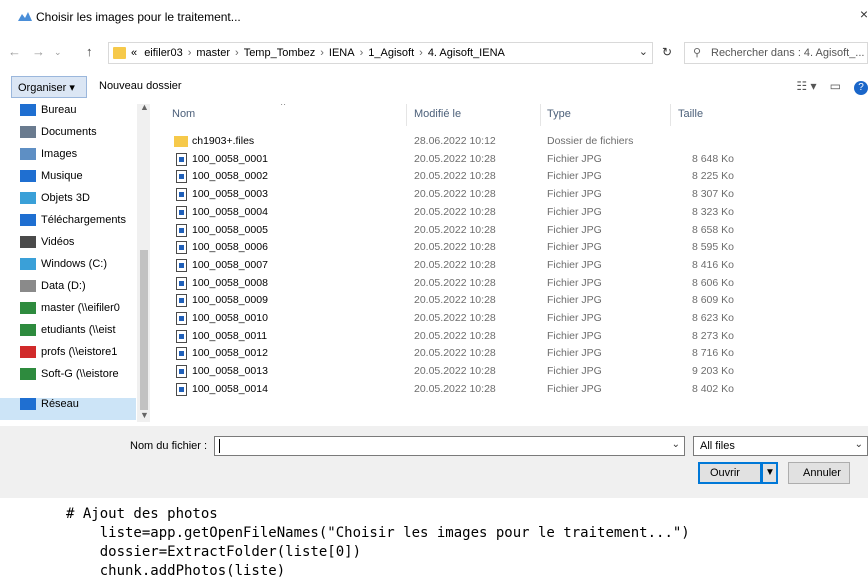 This screenshot has height=587, width=868. What do you see at coordinates (437, 114) in the screenshot?
I see `column-header-date: Modifié le` at bounding box center [437, 114].